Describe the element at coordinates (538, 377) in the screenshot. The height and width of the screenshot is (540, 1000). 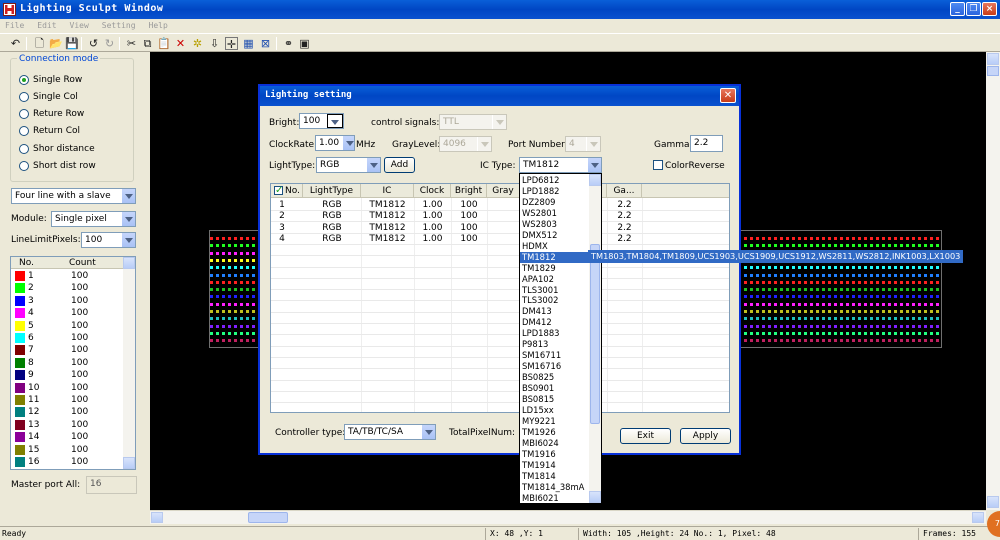
I see `ic-option: BS0825` at that location.